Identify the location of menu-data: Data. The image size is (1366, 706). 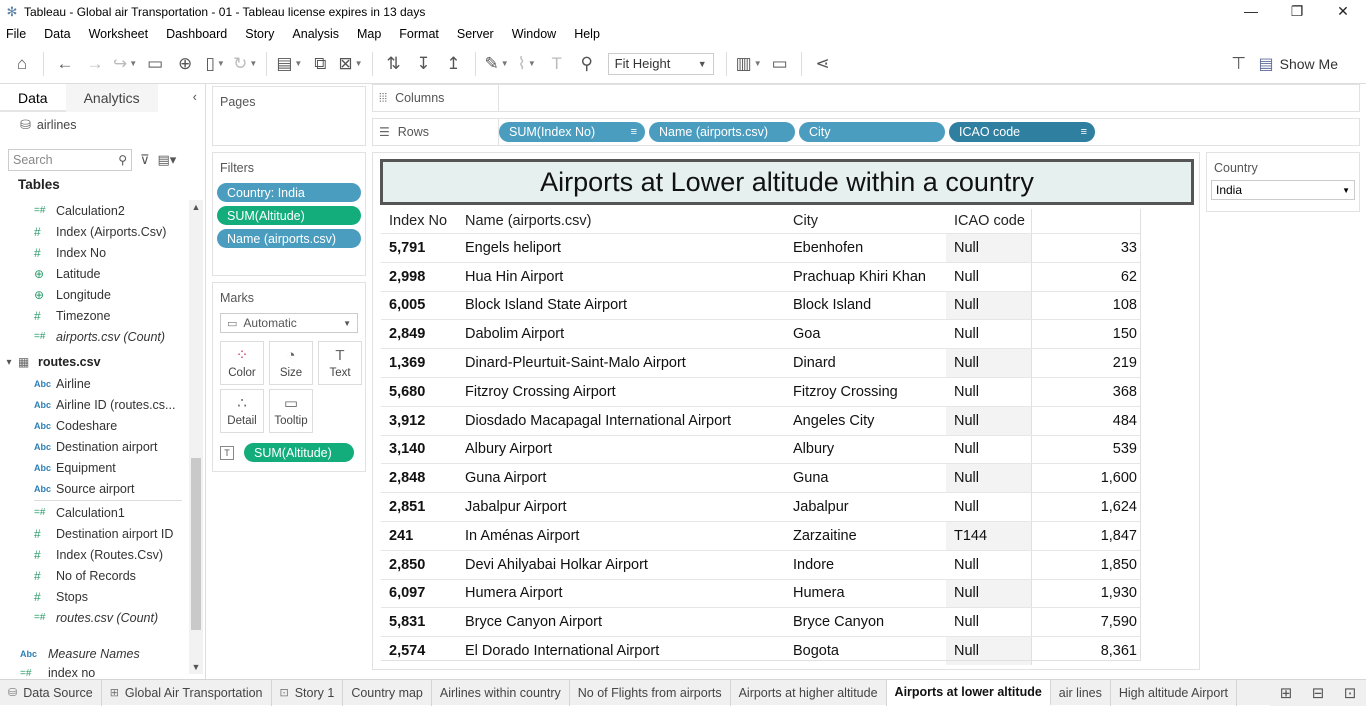
(57, 34).